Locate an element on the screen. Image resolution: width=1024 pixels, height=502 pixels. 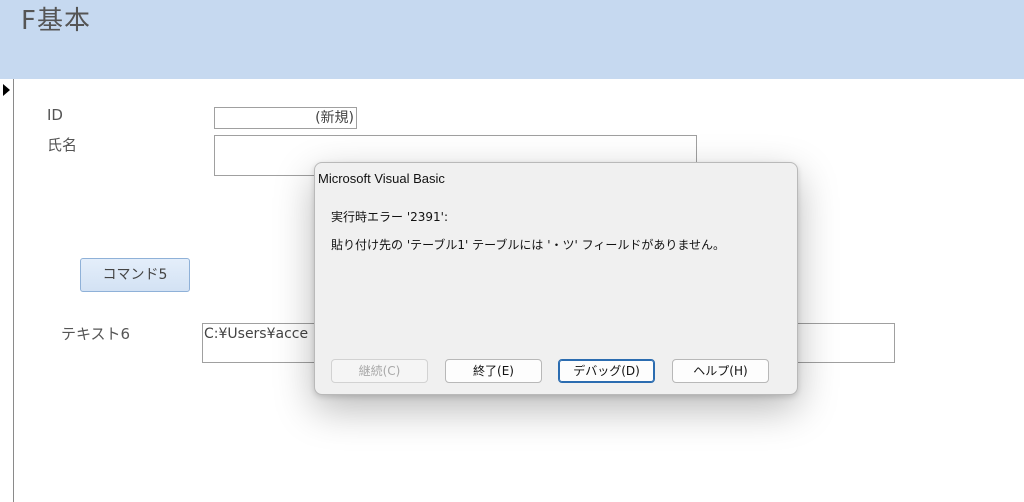
continue-button: 継続(C) is located at coordinates (379, 371).